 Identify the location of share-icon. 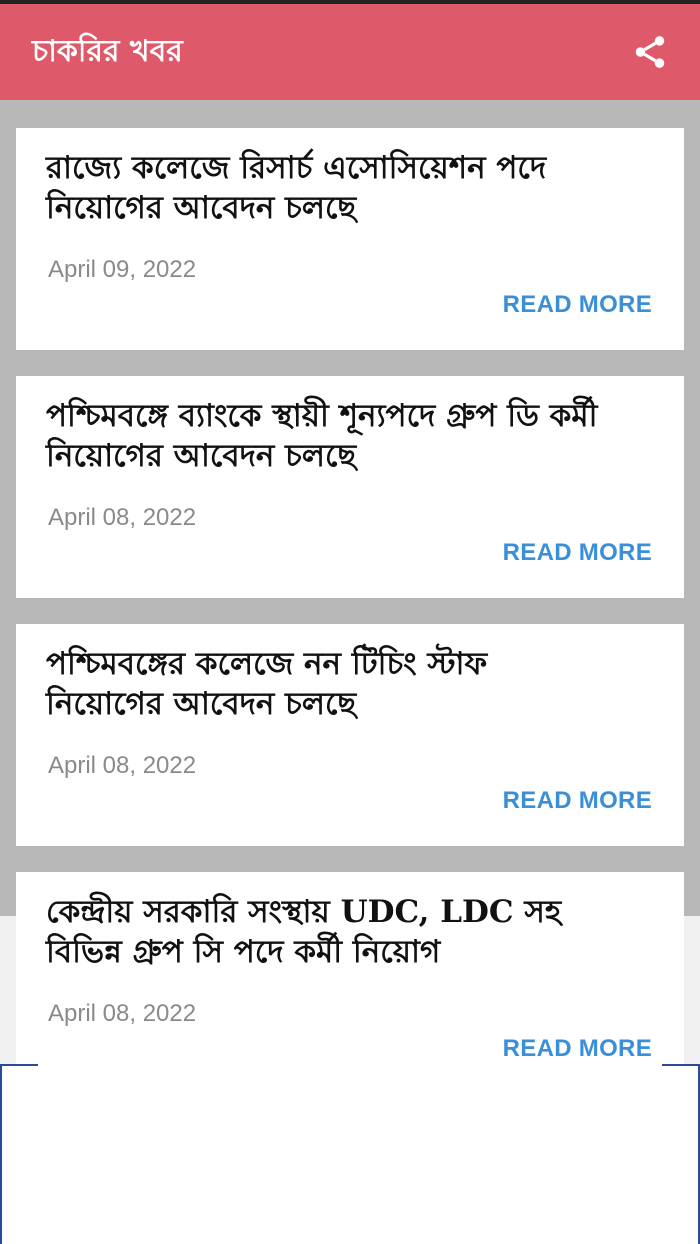
(650, 52).